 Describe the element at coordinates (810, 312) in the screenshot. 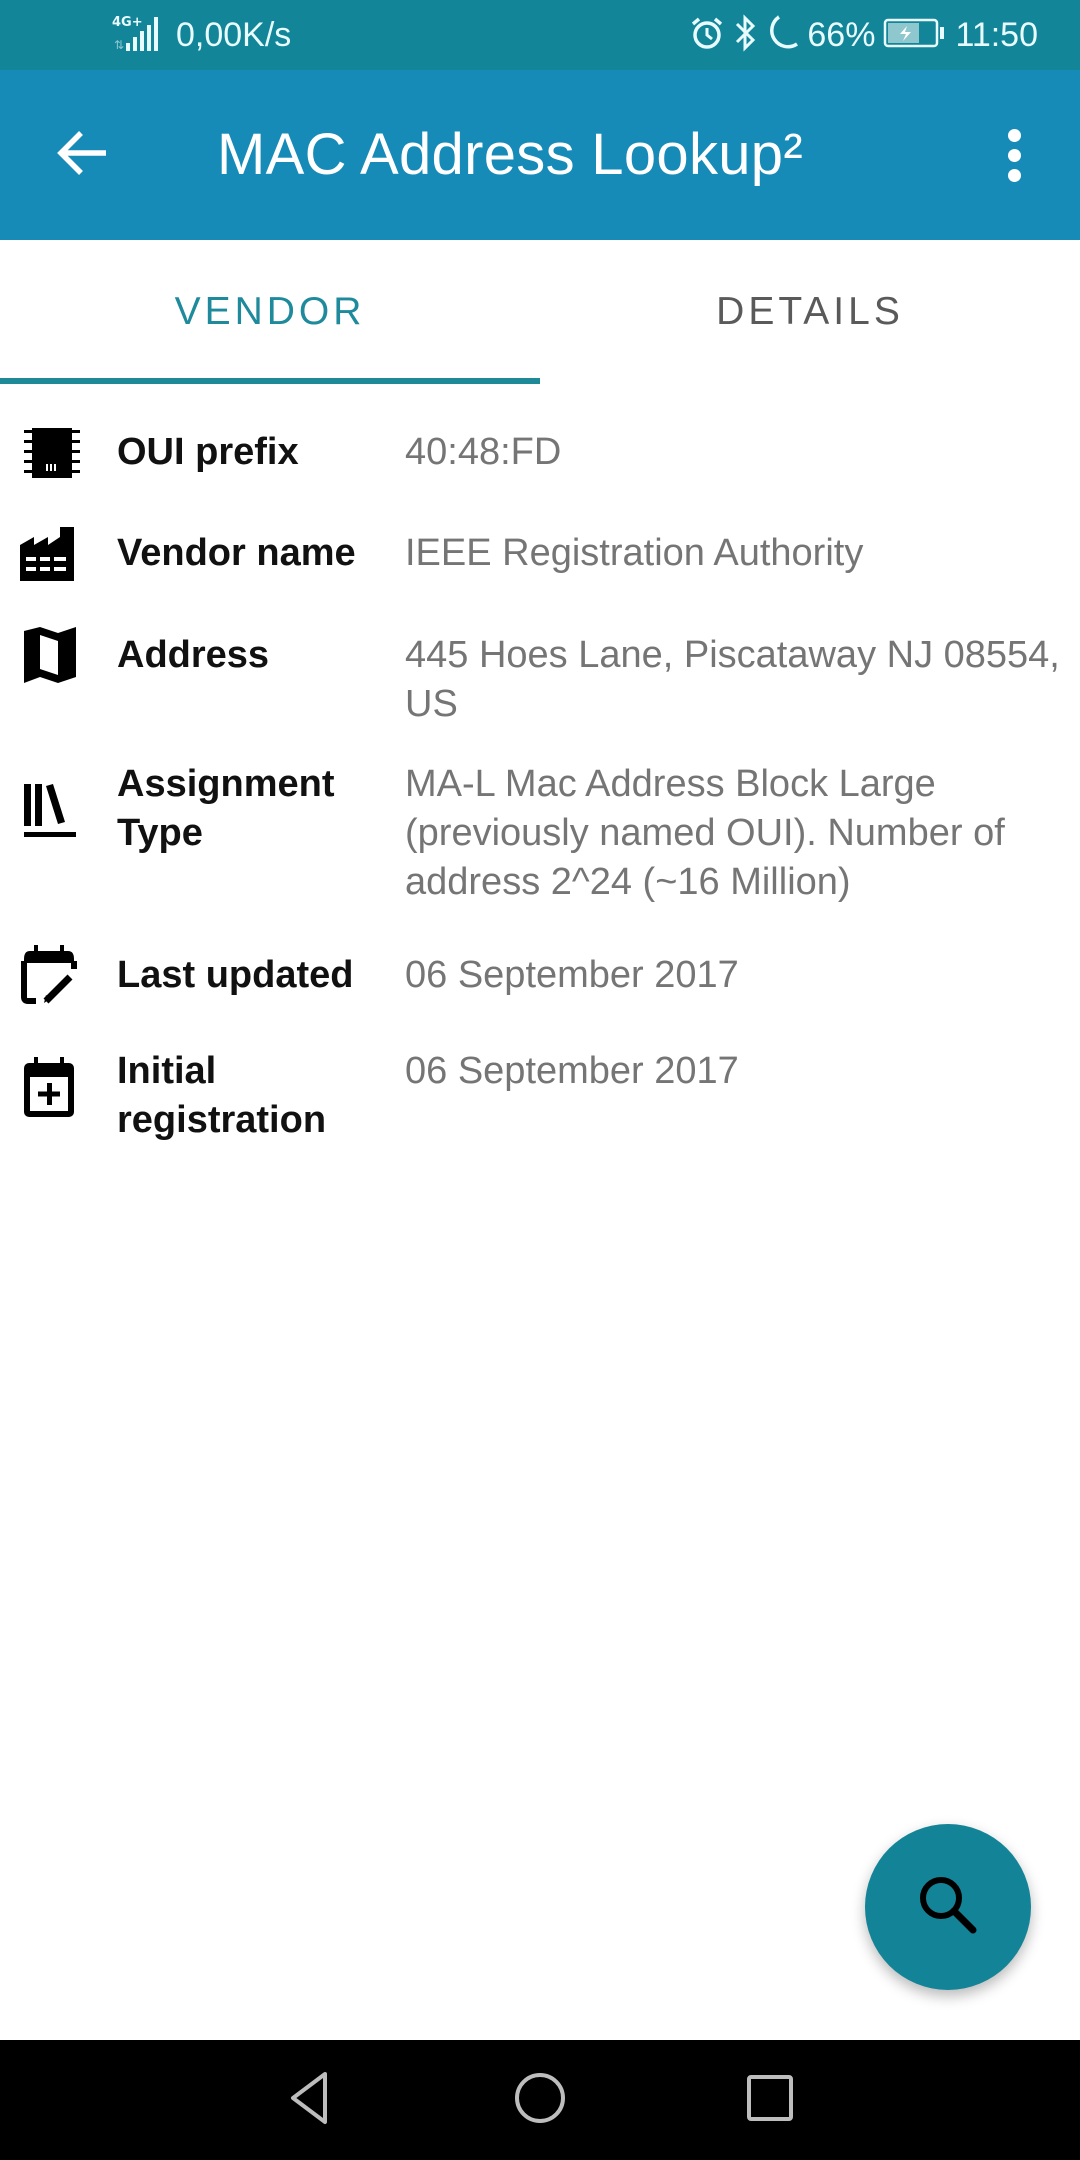

I see `tab-details: DETAILS` at that location.